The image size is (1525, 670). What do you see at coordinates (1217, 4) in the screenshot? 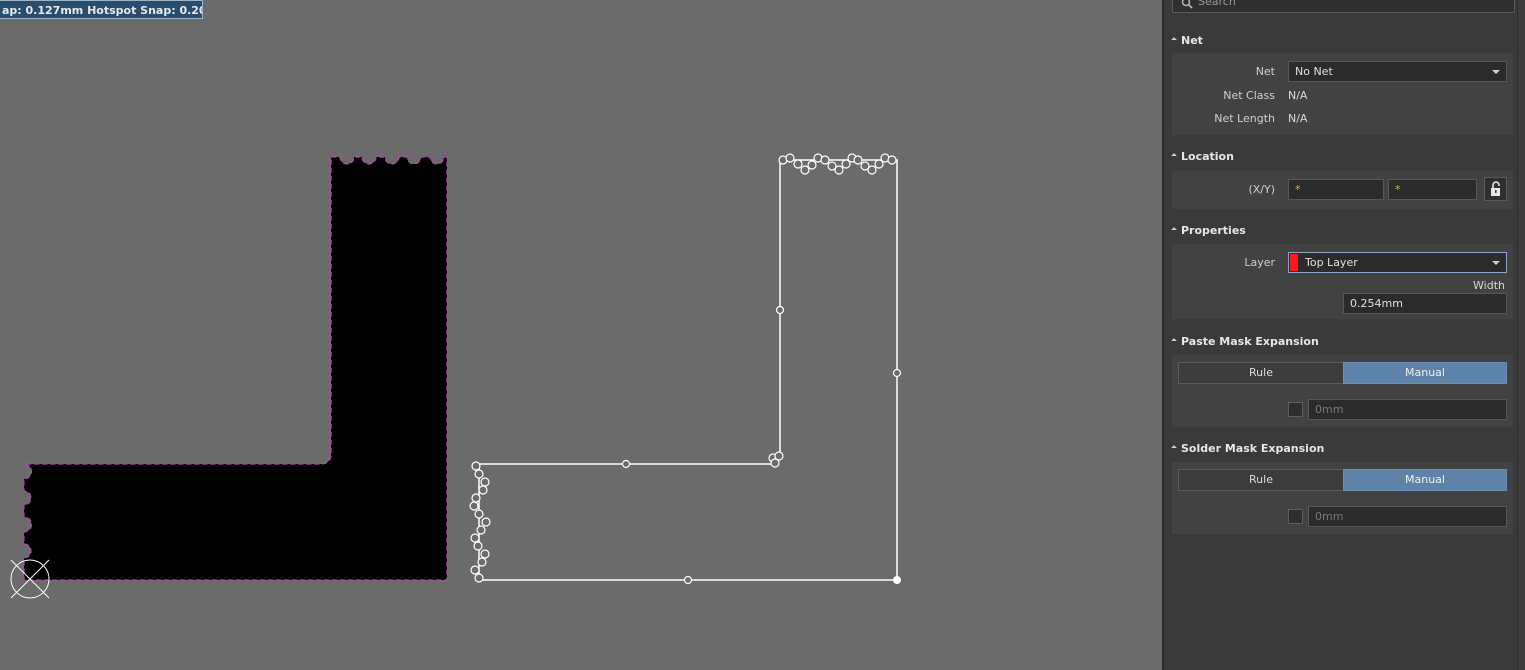
I see `search-placeholder: Search` at bounding box center [1217, 4].